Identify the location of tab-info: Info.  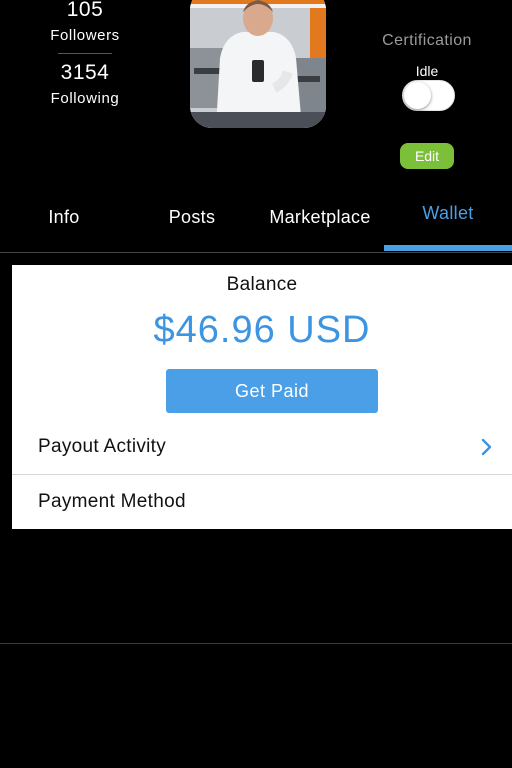
(64, 220).